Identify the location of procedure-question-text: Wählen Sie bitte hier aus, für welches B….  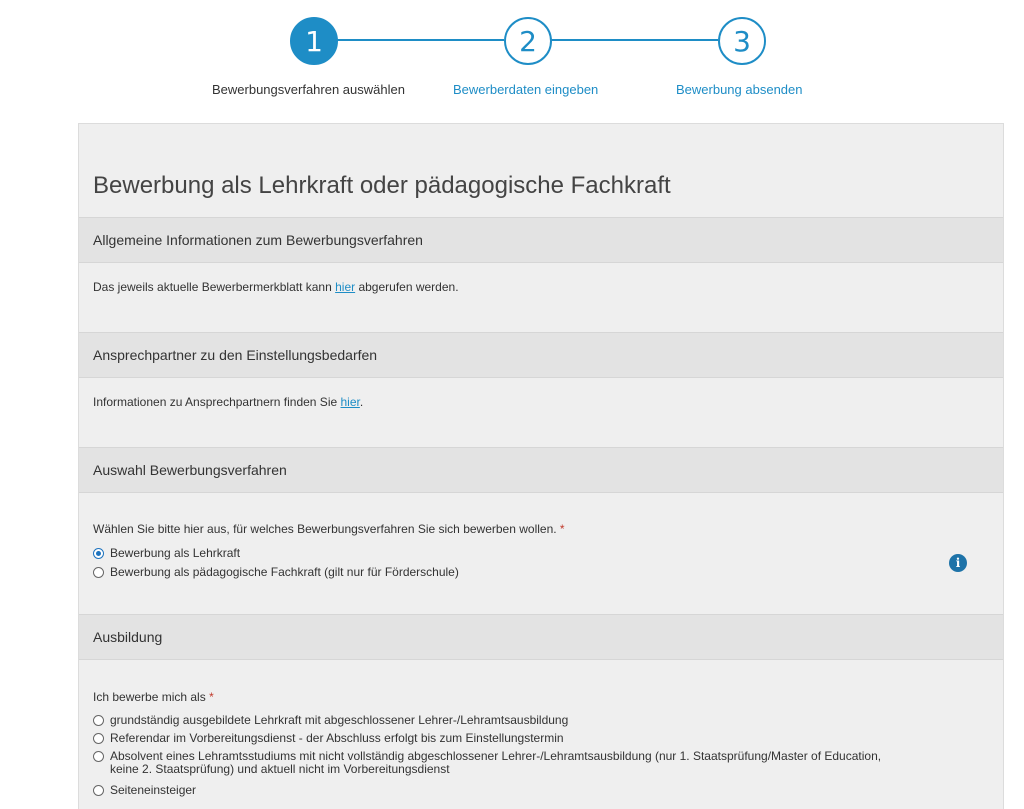
(326, 529).